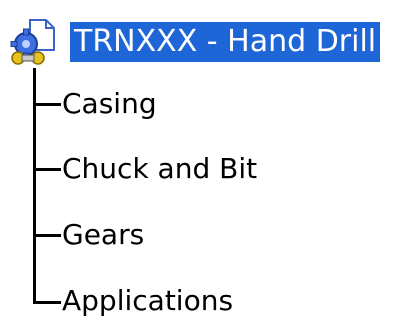 The image size is (396, 322). Describe the element at coordinates (225, 42) in the screenshot. I see `root-node-label: TRNXXX - Hand Drill` at that location.